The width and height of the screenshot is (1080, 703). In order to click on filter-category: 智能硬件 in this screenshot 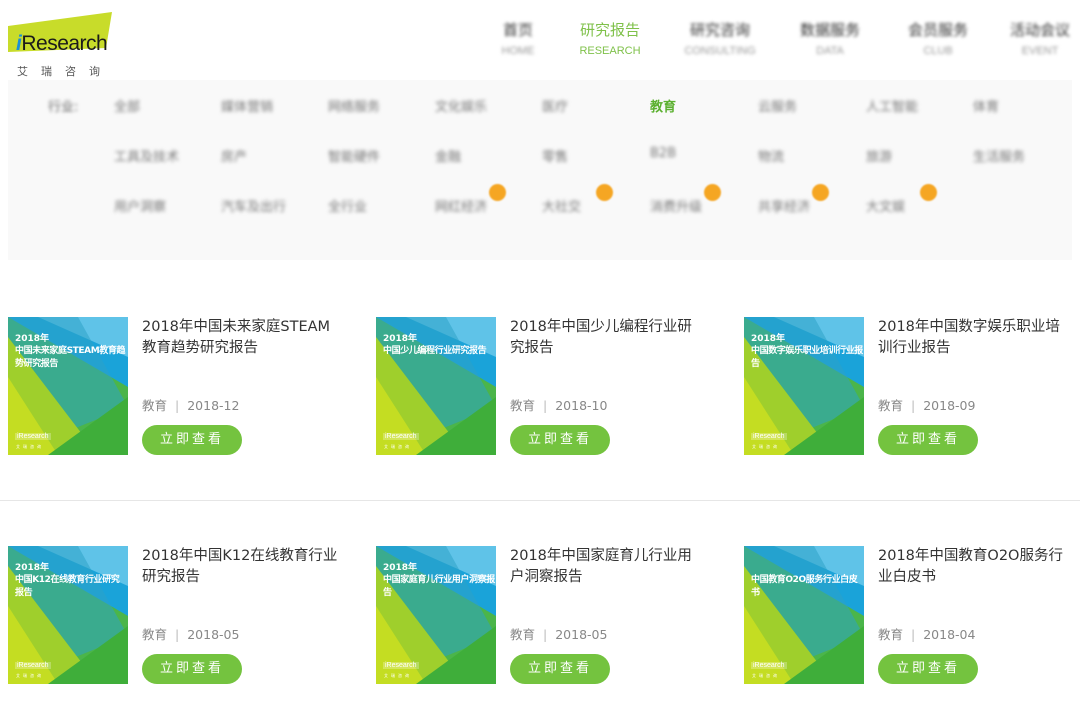, I will do `click(354, 155)`.